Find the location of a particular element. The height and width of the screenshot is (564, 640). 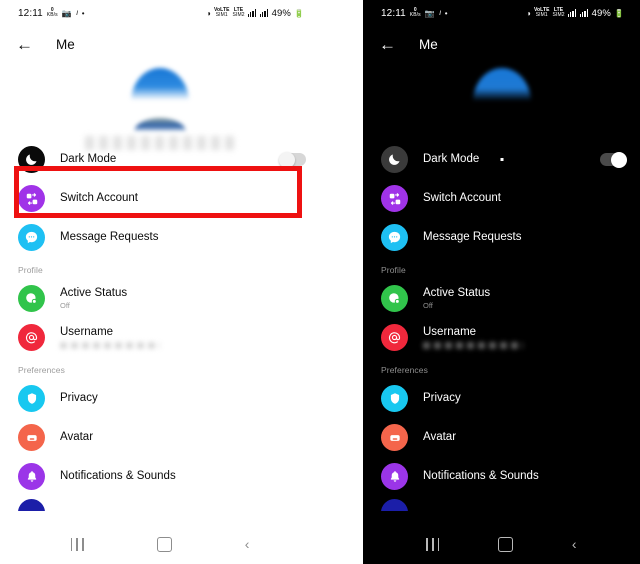

android-nav-bar-light: ‹ is located at coordinates (160, 544).